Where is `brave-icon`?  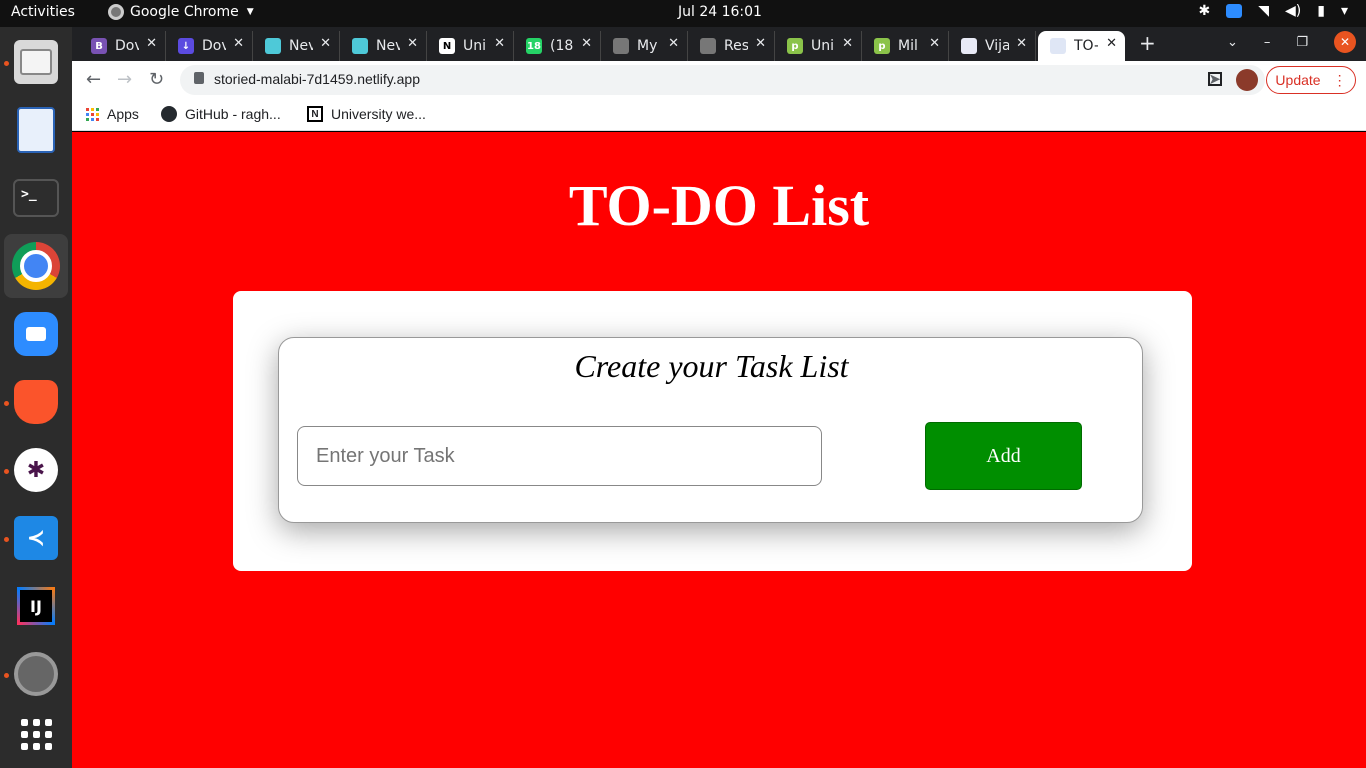 brave-icon is located at coordinates (36, 402).